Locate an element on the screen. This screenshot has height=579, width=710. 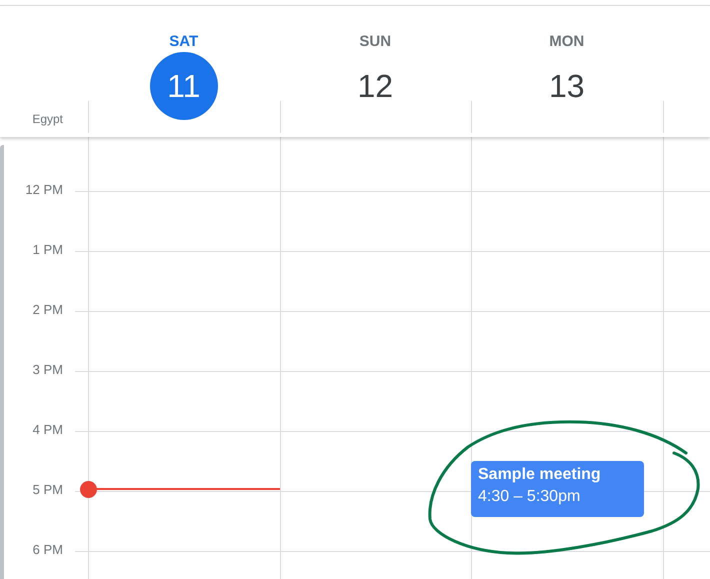
time-label: 12 PM is located at coordinates (44, 190).